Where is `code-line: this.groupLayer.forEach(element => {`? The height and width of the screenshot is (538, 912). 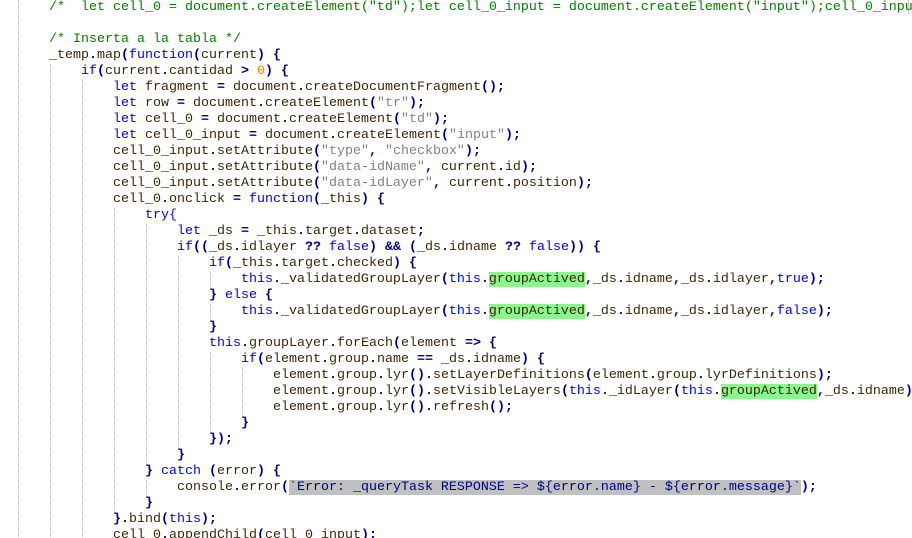
code-line: this.groupLayer.forEach(element => { is located at coordinates (257, 344).